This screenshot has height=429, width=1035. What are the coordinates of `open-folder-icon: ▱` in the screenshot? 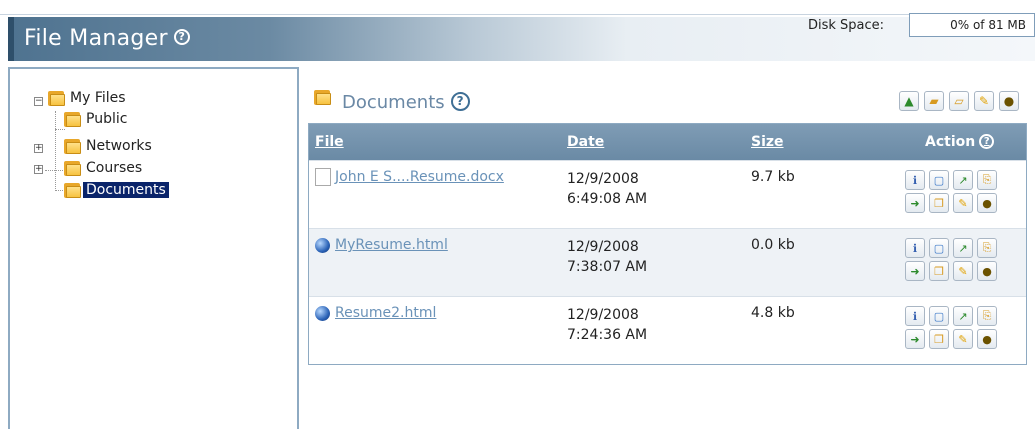 It's located at (959, 101).